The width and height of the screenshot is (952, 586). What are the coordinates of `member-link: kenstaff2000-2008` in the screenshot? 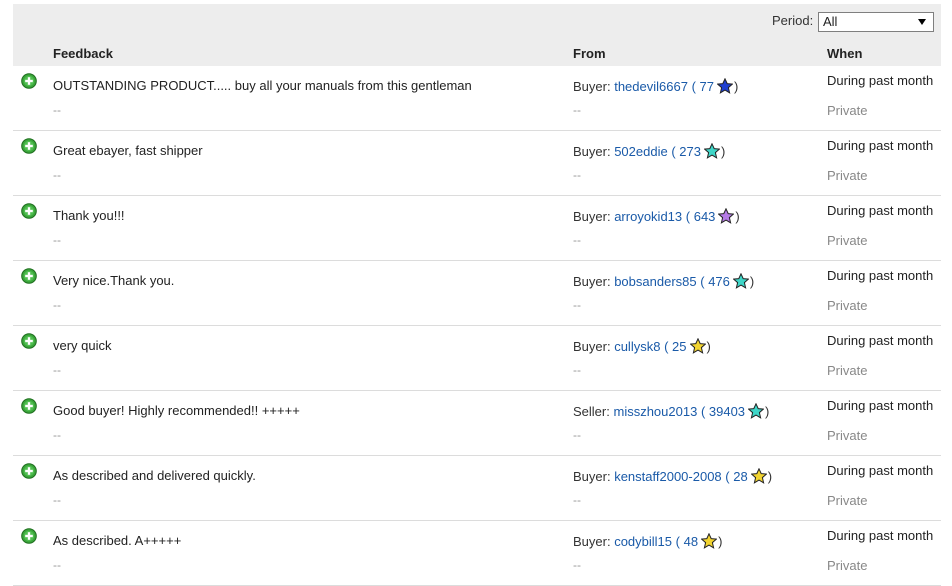 It's located at (667, 476).